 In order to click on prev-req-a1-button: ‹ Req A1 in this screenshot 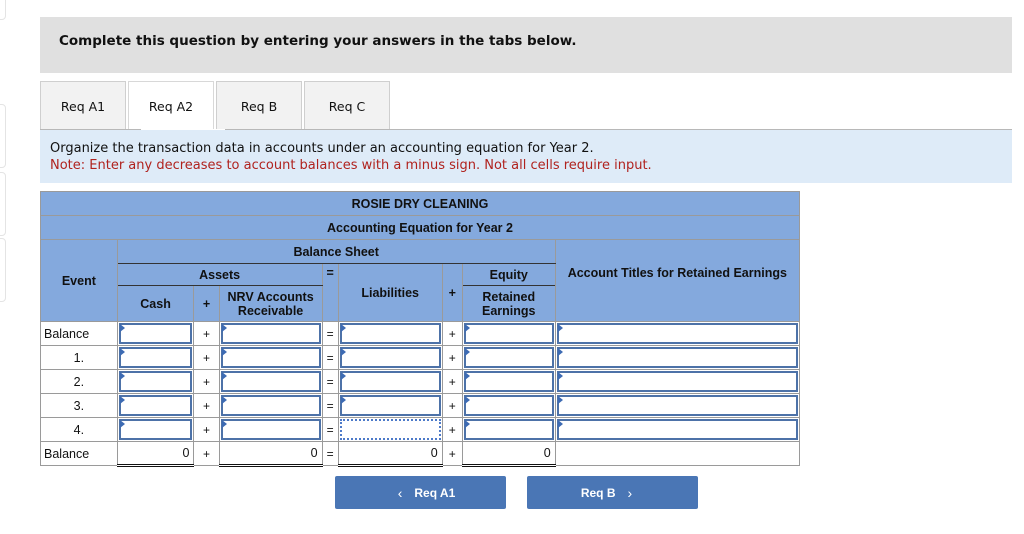, I will do `click(420, 492)`.